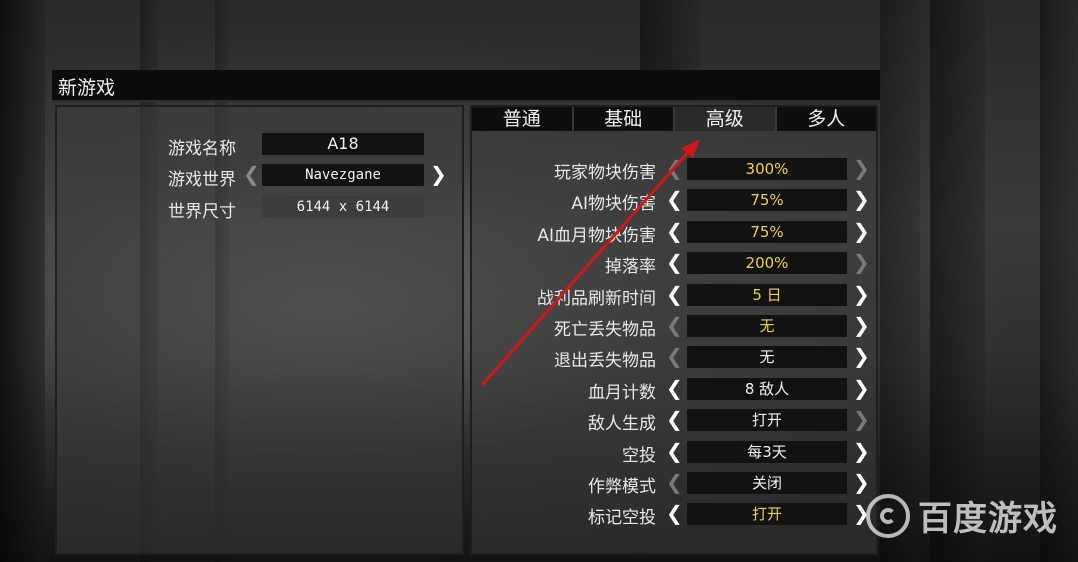 The height and width of the screenshot is (562, 1078). Describe the element at coordinates (622, 487) in the screenshot. I see `setting-label: 作弊模式` at that location.